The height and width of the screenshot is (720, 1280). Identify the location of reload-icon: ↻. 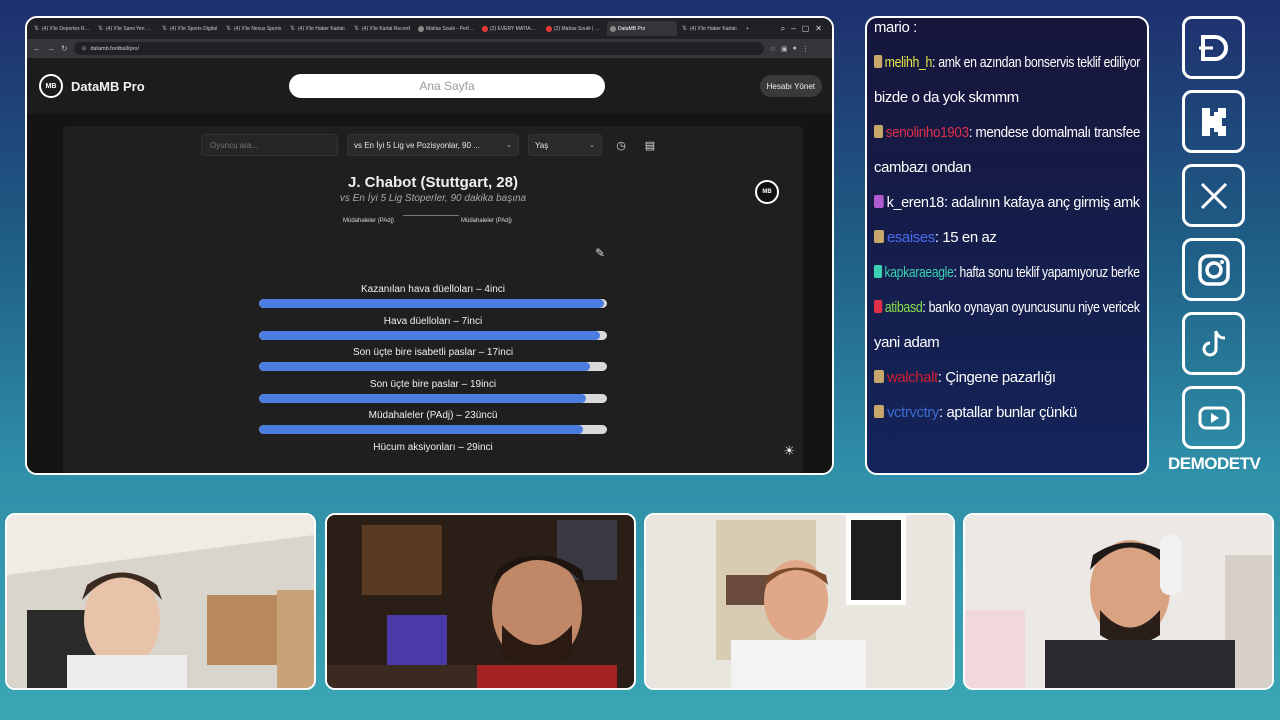
(64, 48).